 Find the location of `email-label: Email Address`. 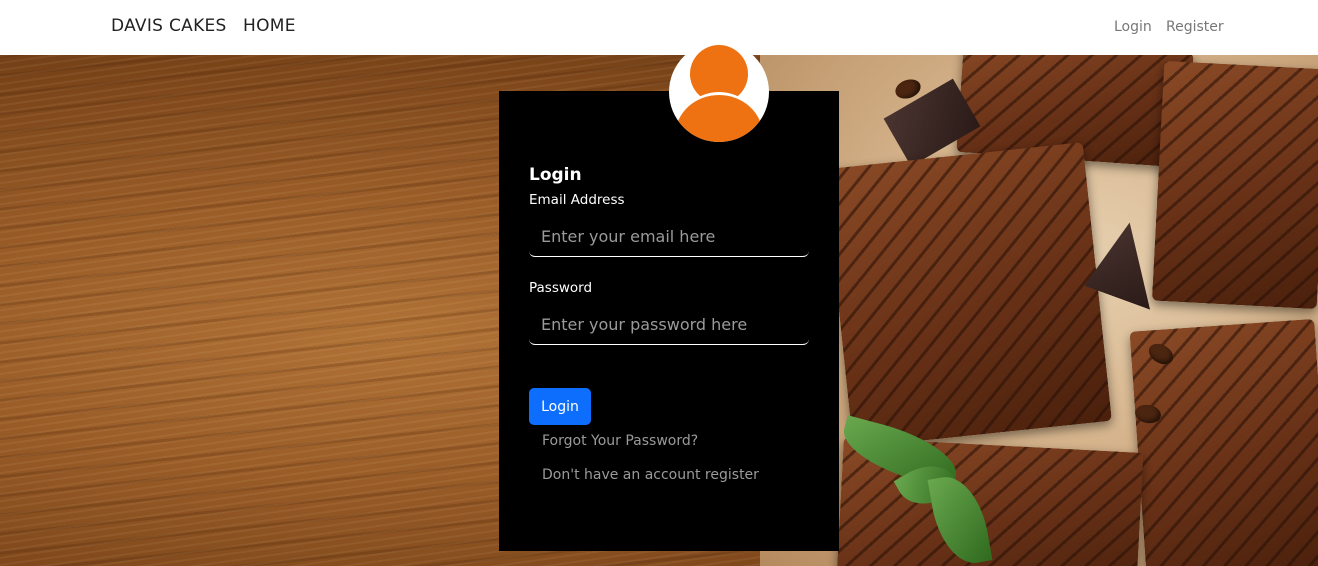

email-label: Email Address is located at coordinates (577, 200).